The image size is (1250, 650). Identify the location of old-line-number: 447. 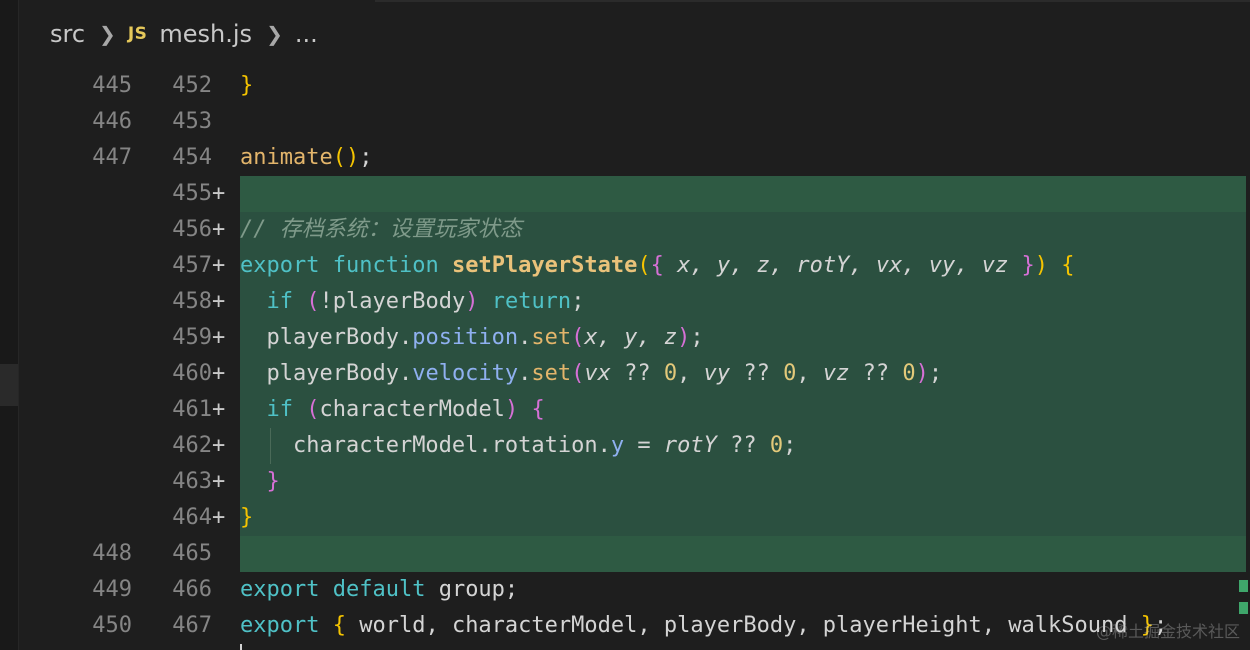
(112, 157).